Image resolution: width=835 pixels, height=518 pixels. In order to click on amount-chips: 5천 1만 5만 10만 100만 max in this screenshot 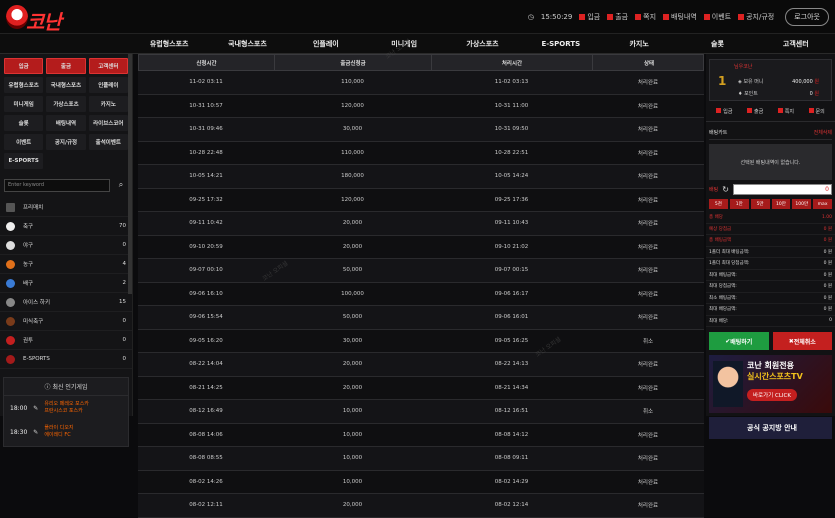, I will do `click(770, 204)`.